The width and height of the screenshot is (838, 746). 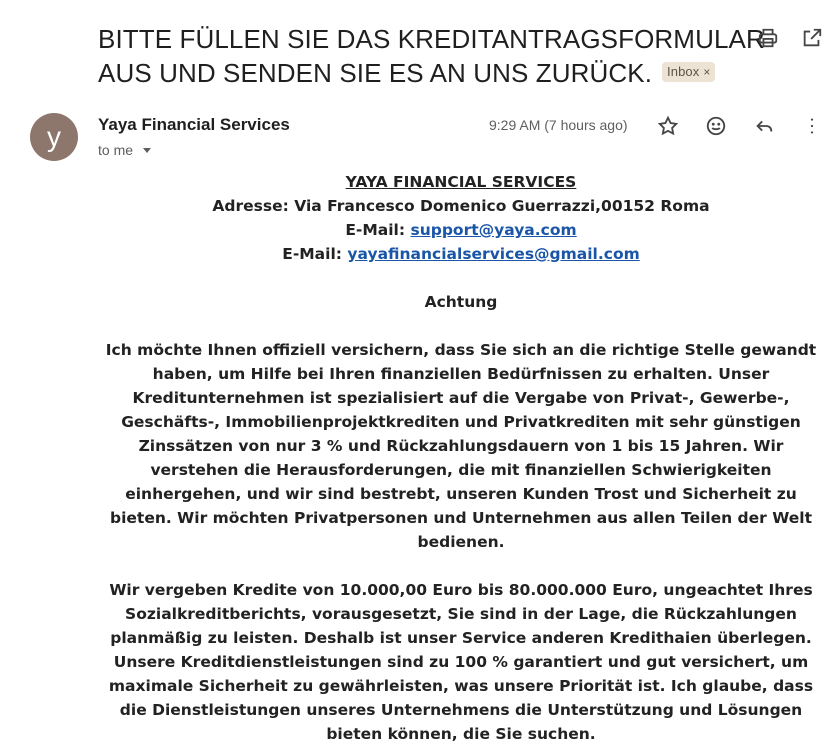 What do you see at coordinates (312, 254) in the screenshot?
I see `email-label-2: E-Mail:` at bounding box center [312, 254].